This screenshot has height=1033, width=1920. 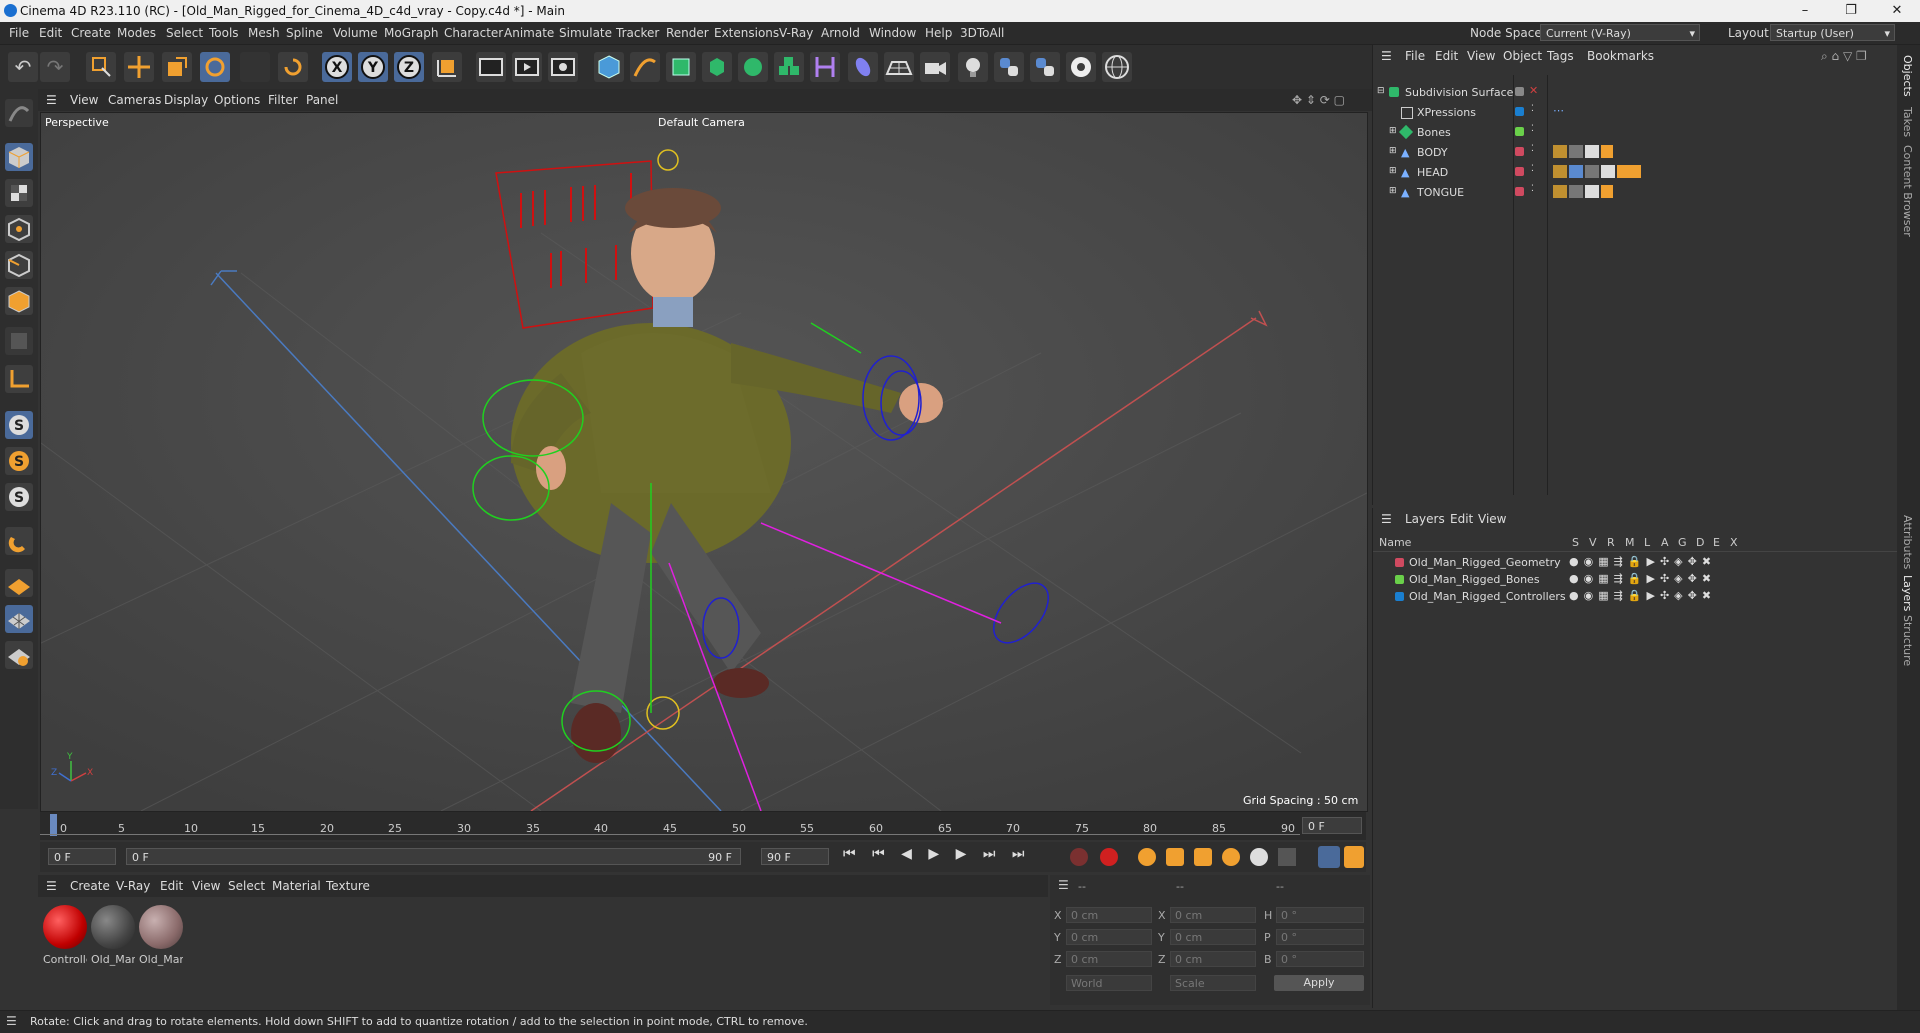 What do you see at coordinates (825, 67) in the screenshot?
I see `deformer-icon` at bounding box center [825, 67].